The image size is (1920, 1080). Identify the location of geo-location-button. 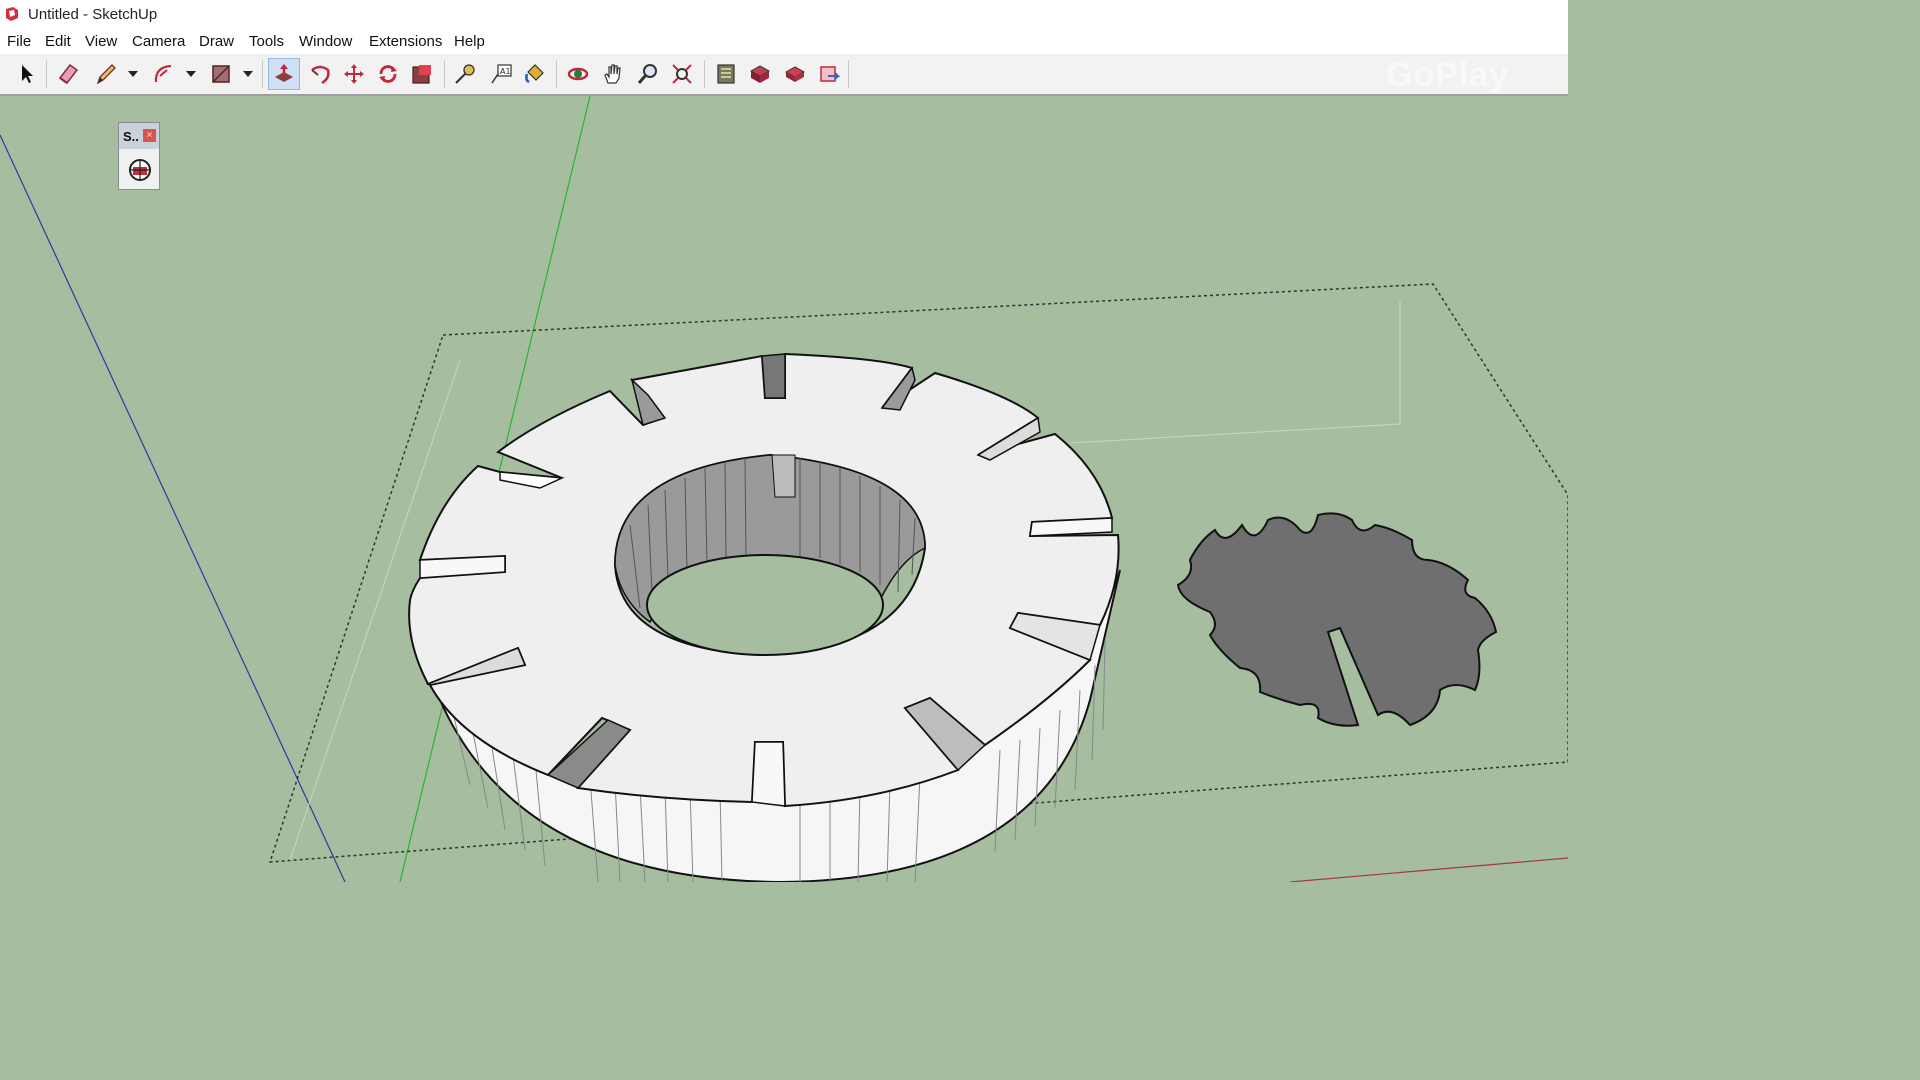
(140, 170).